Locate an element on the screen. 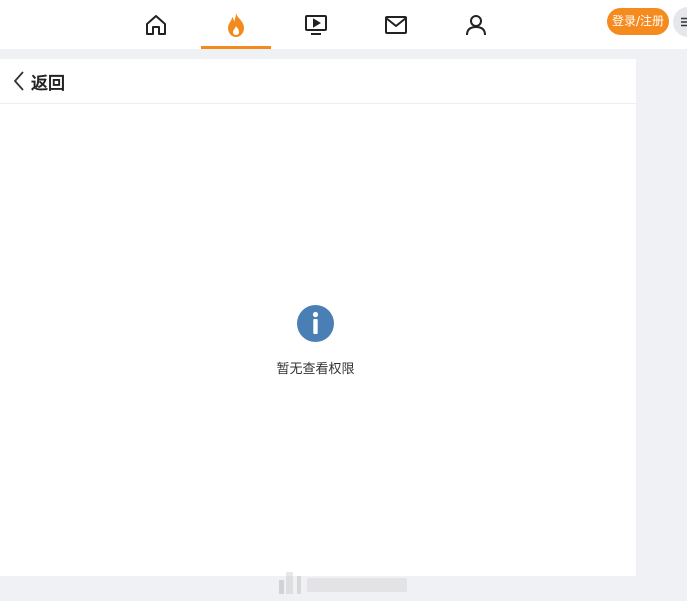 Image resolution: width=687 pixels, height=601 pixels. menu-icon is located at coordinates (680, 22).